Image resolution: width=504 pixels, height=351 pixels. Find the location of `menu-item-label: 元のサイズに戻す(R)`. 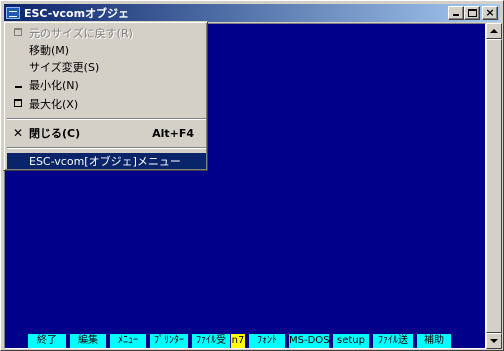

menu-item-label: 元のサイズに戻す(R) is located at coordinates (81, 33).